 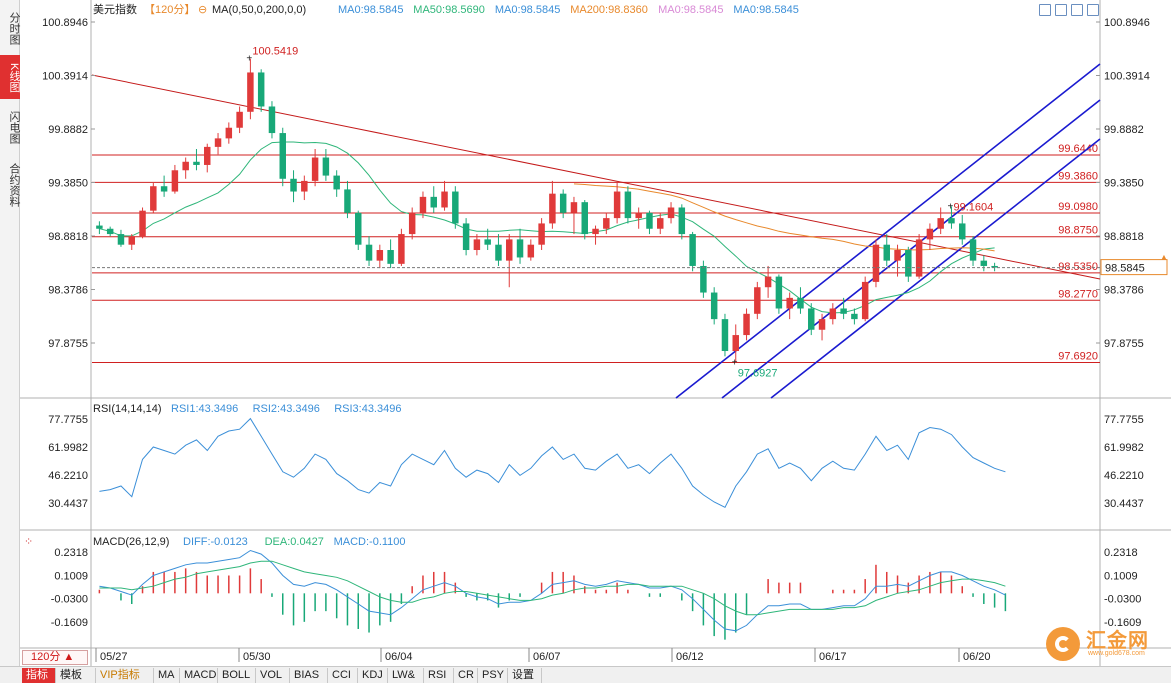 I want to click on channel-mid-line, so click(x=911, y=249).